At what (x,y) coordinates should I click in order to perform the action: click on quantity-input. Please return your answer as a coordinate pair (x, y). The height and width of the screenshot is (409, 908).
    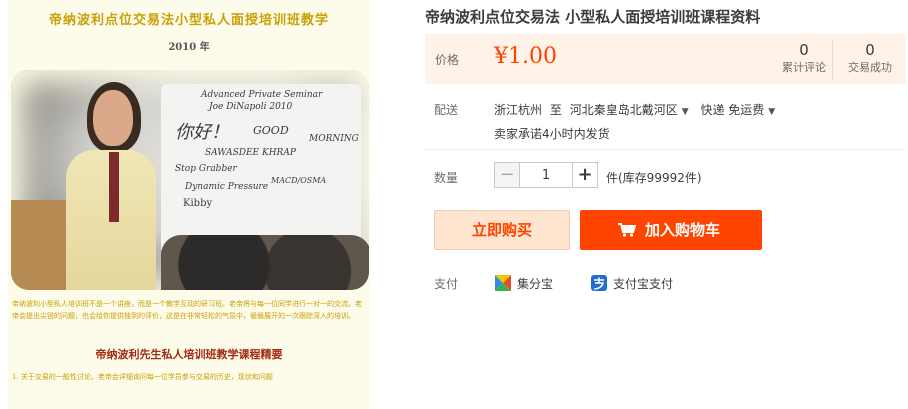
    Looking at the image, I should click on (546, 175).